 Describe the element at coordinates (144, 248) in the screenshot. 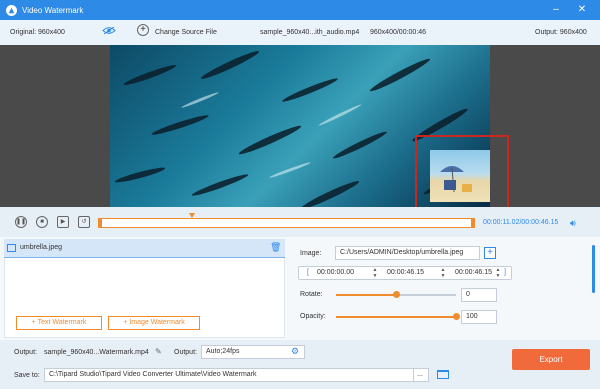

I see `list-item: umbrella.jpeg 🗑︎` at that location.